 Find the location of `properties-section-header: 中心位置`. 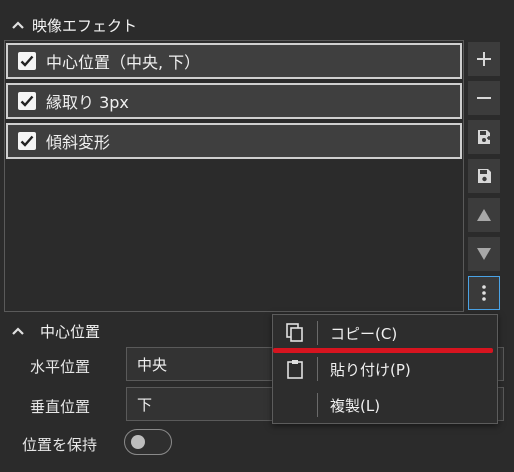

properties-section-header: 中心位置 is located at coordinates (54, 331).